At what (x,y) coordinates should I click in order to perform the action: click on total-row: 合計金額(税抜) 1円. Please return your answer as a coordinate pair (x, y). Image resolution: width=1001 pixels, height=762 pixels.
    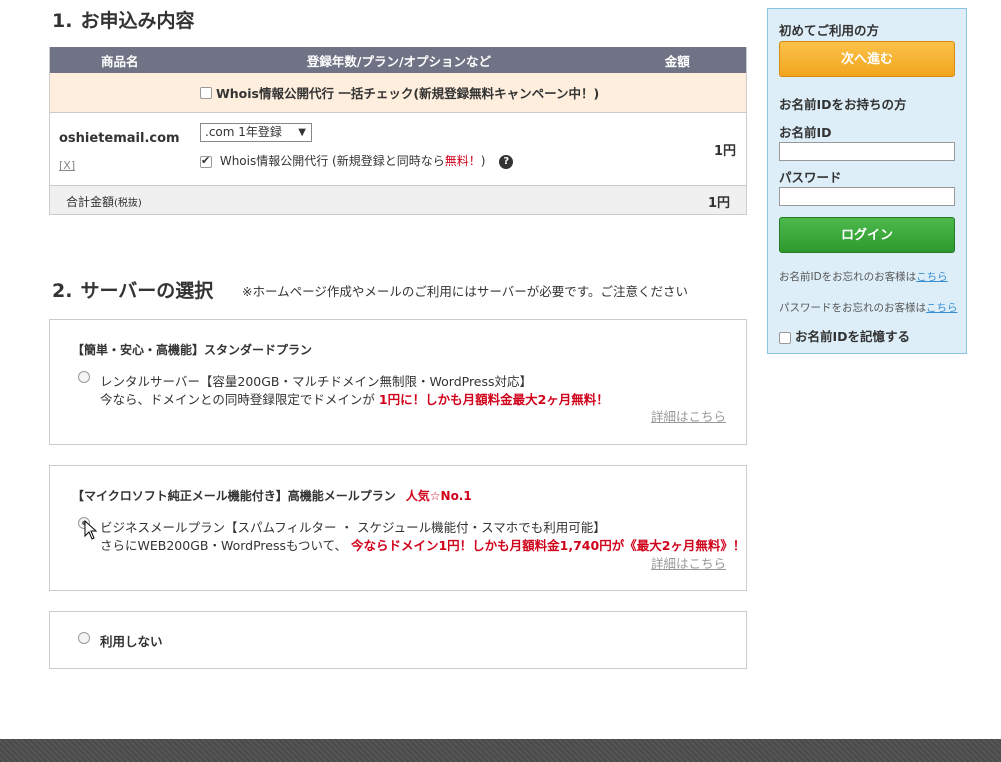
    Looking at the image, I should click on (398, 200).